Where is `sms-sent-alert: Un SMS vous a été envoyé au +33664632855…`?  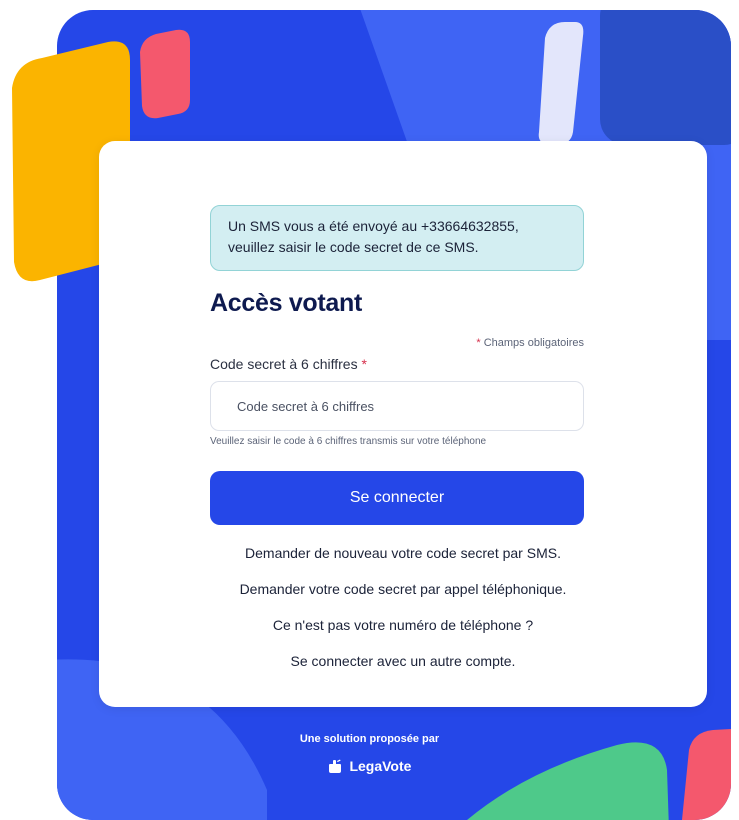
sms-sent-alert: Un SMS vous a été envoyé au +33664632855… is located at coordinates (397, 238).